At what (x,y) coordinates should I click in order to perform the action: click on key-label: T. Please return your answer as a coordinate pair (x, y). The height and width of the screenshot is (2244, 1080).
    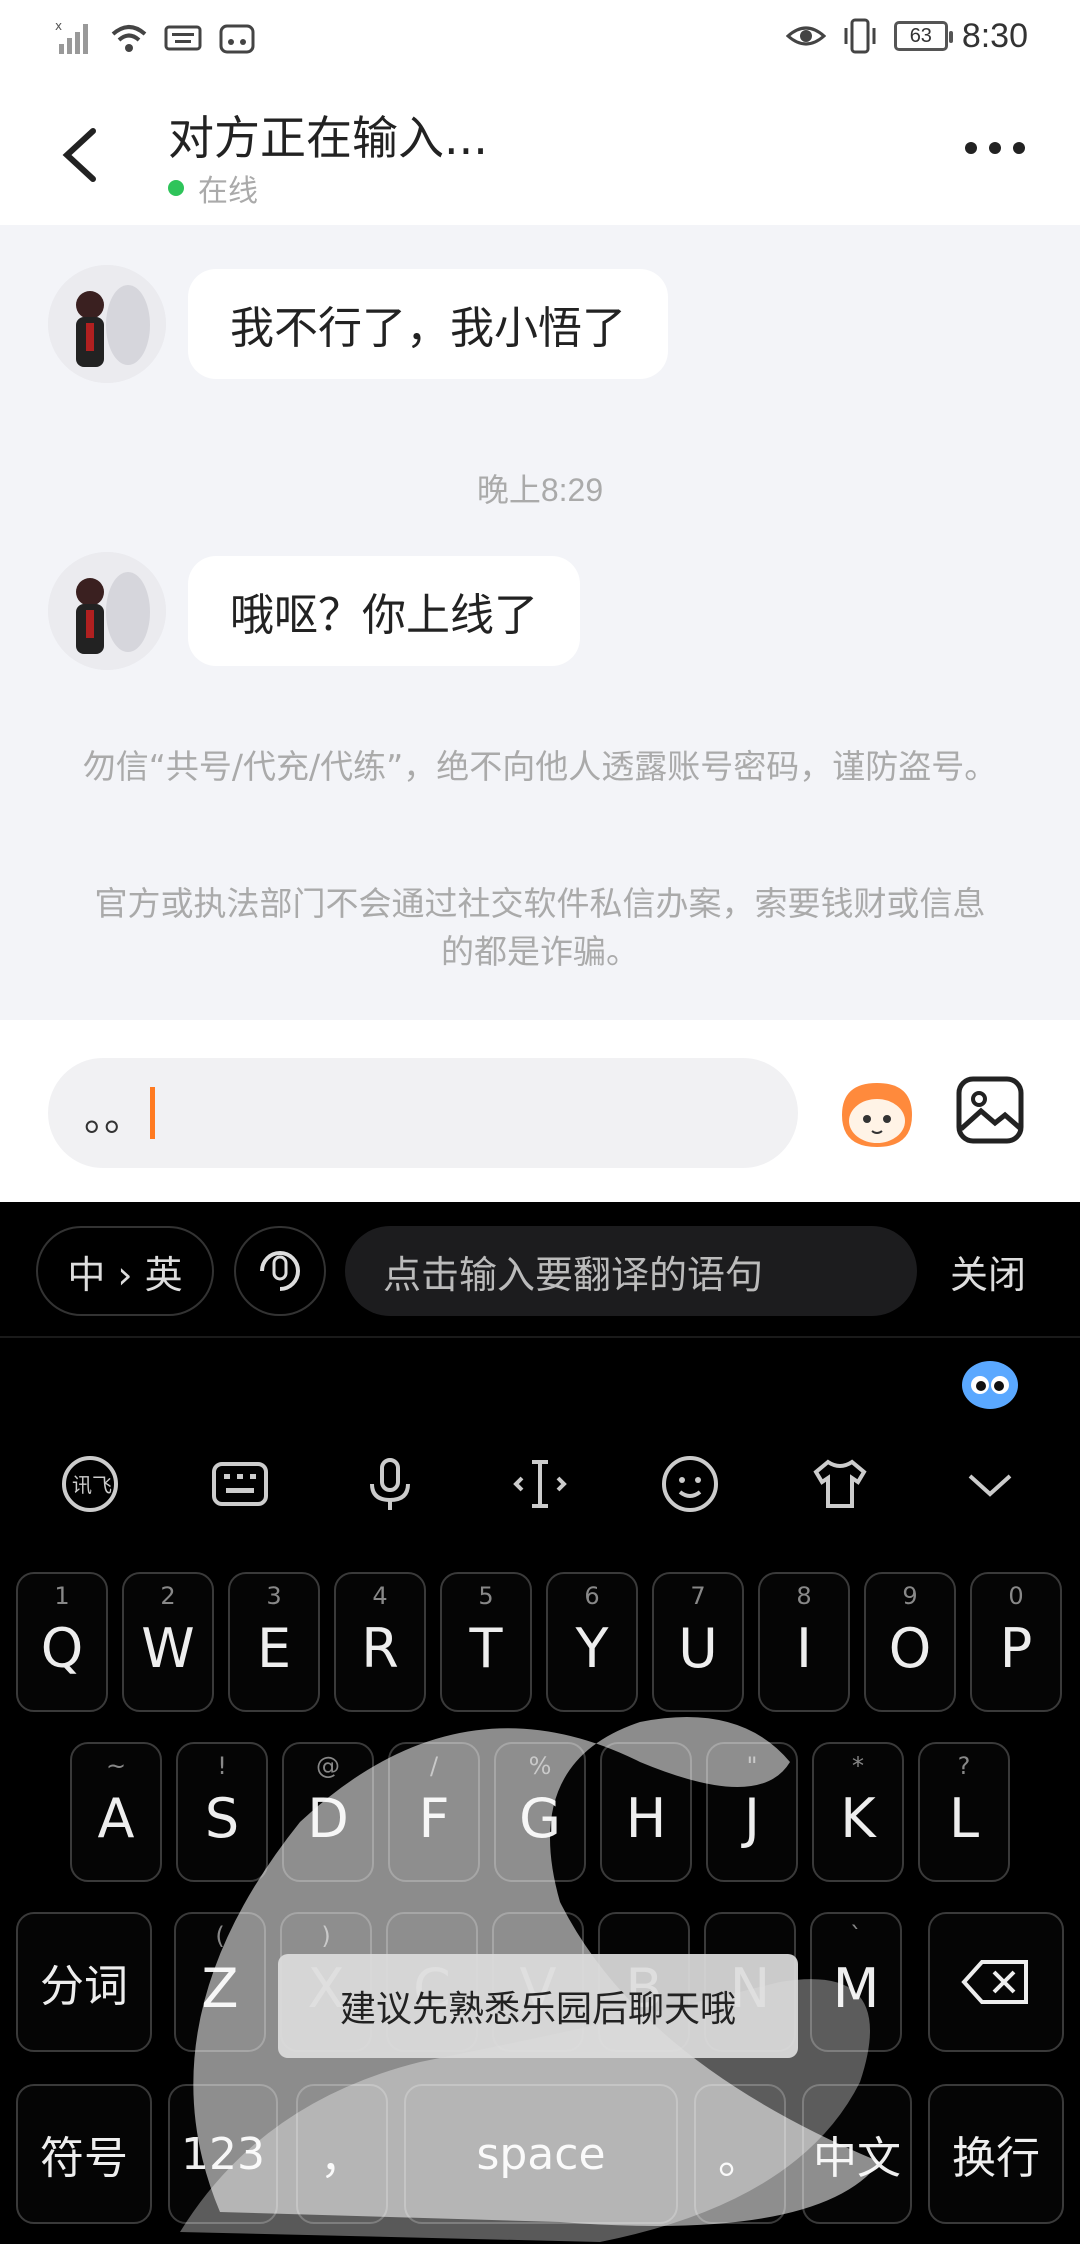
    Looking at the image, I should click on (486, 1648).